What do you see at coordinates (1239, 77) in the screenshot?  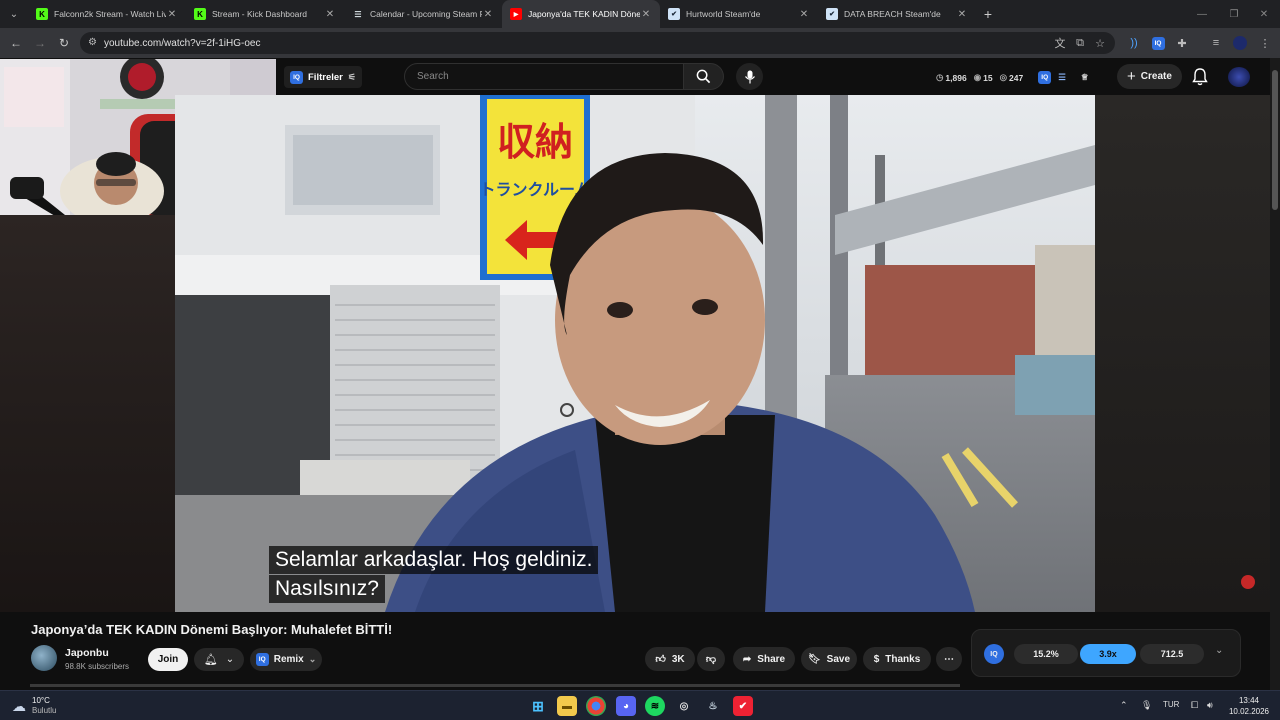 I see `account-avatar` at bounding box center [1239, 77].